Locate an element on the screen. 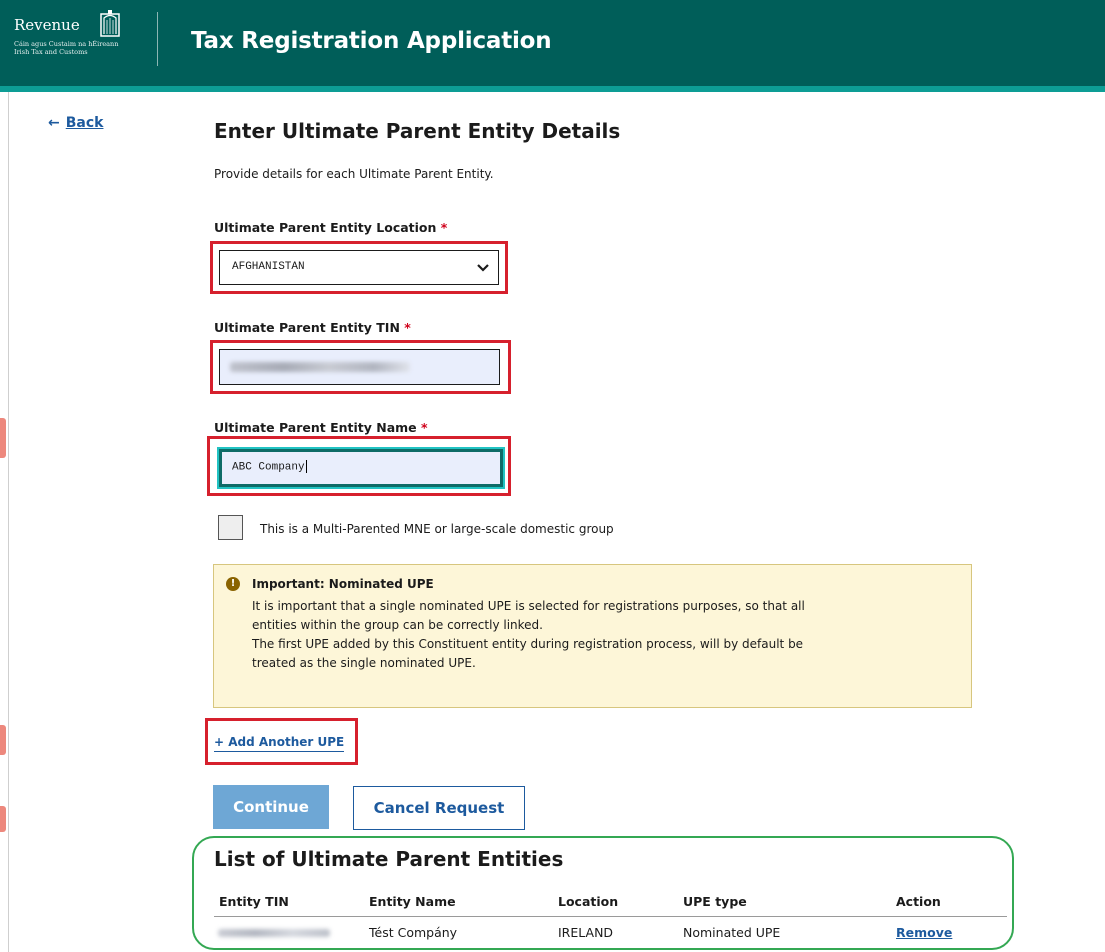 Image resolution: width=1105 pixels, height=952 pixels. tin-input is located at coordinates (359, 367).